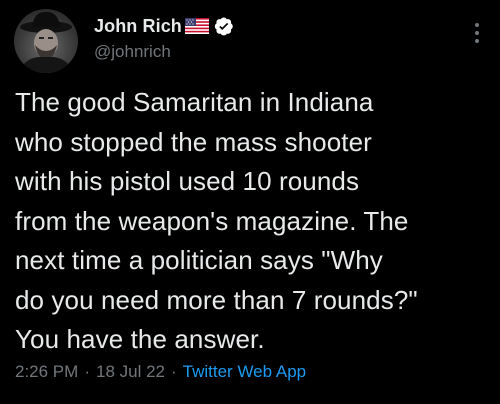  I want to click on avatar-image, so click(46, 42).